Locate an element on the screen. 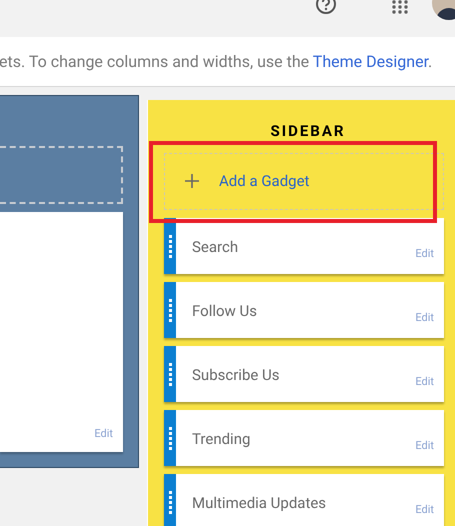 This screenshot has width=455, height=526. gadget-title: Subscribe Us is located at coordinates (236, 375).